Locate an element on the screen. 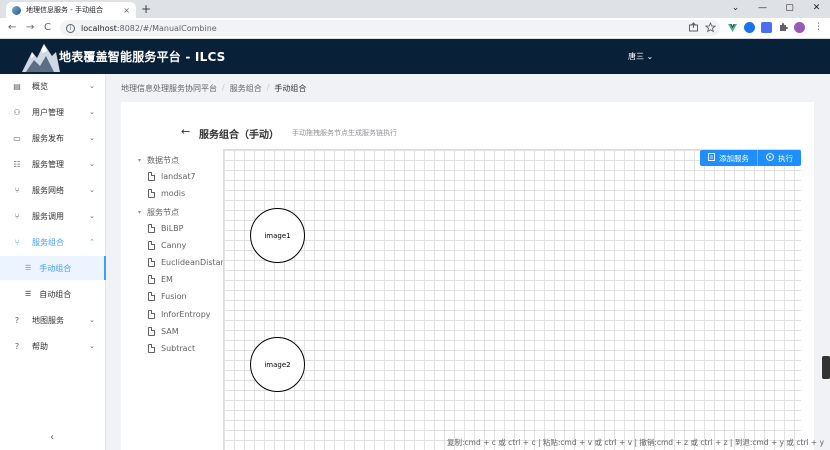 Image resolution: width=830 pixels, height=450 pixels. back-arrow-icon: ← is located at coordinates (185, 131).